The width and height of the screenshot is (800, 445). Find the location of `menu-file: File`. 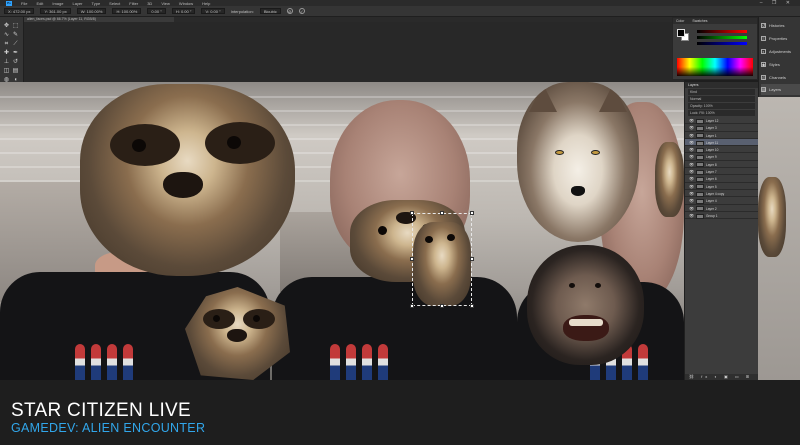

menu-file: File is located at coordinates (24, 3).